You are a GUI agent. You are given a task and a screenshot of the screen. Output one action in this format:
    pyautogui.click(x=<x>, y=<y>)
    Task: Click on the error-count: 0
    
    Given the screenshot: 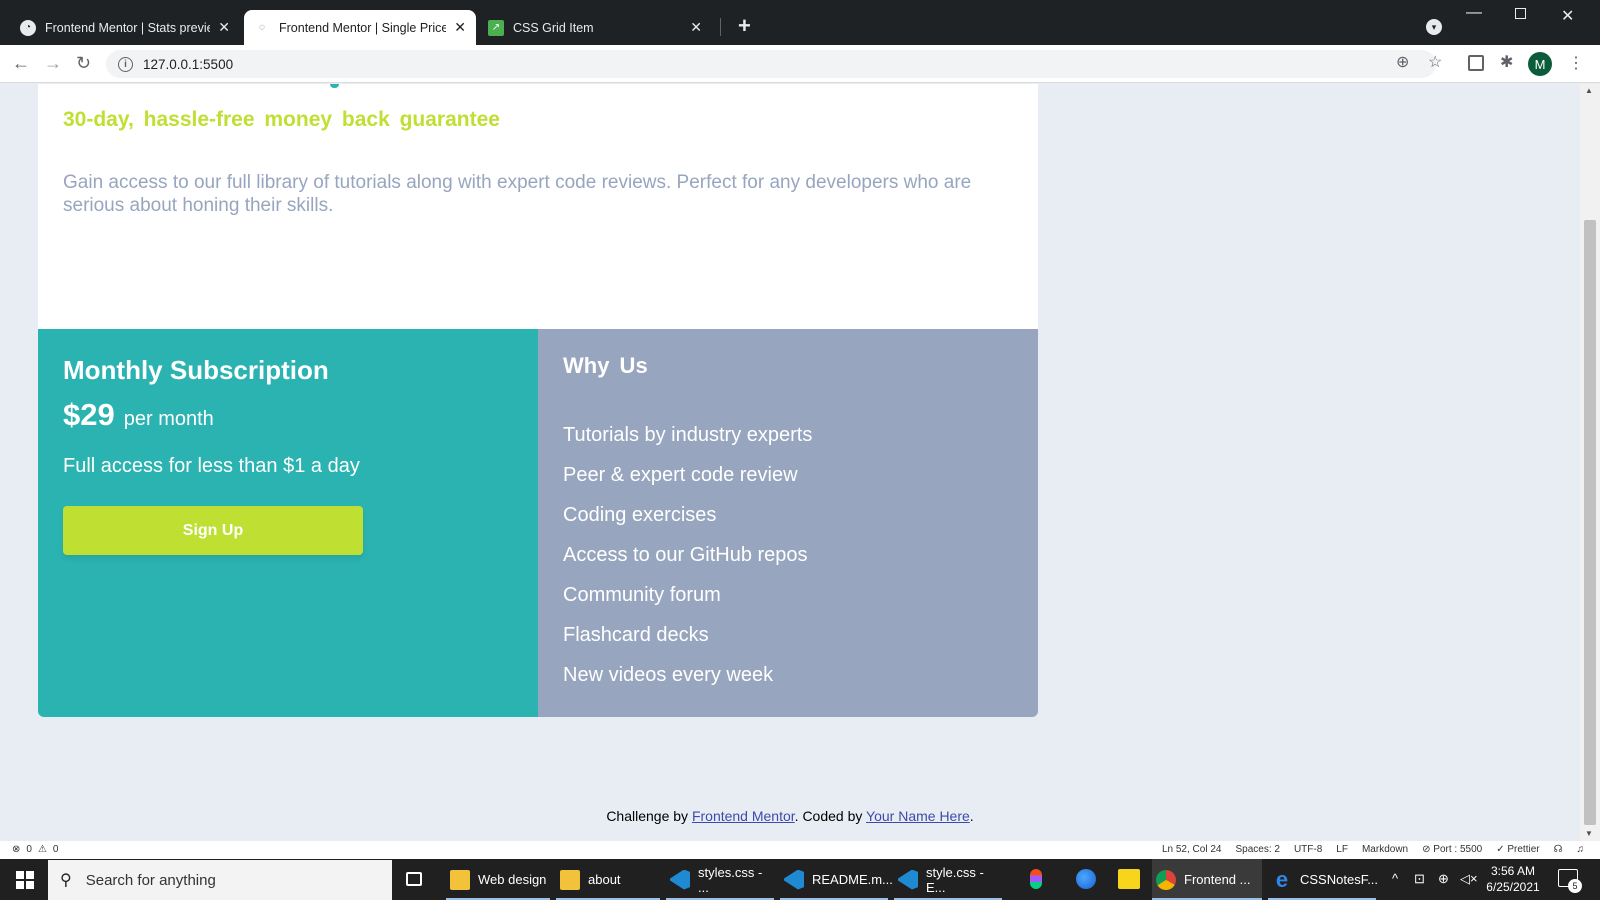 What is the action you would take?
    pyautogui.click(x=29, y=849)
    